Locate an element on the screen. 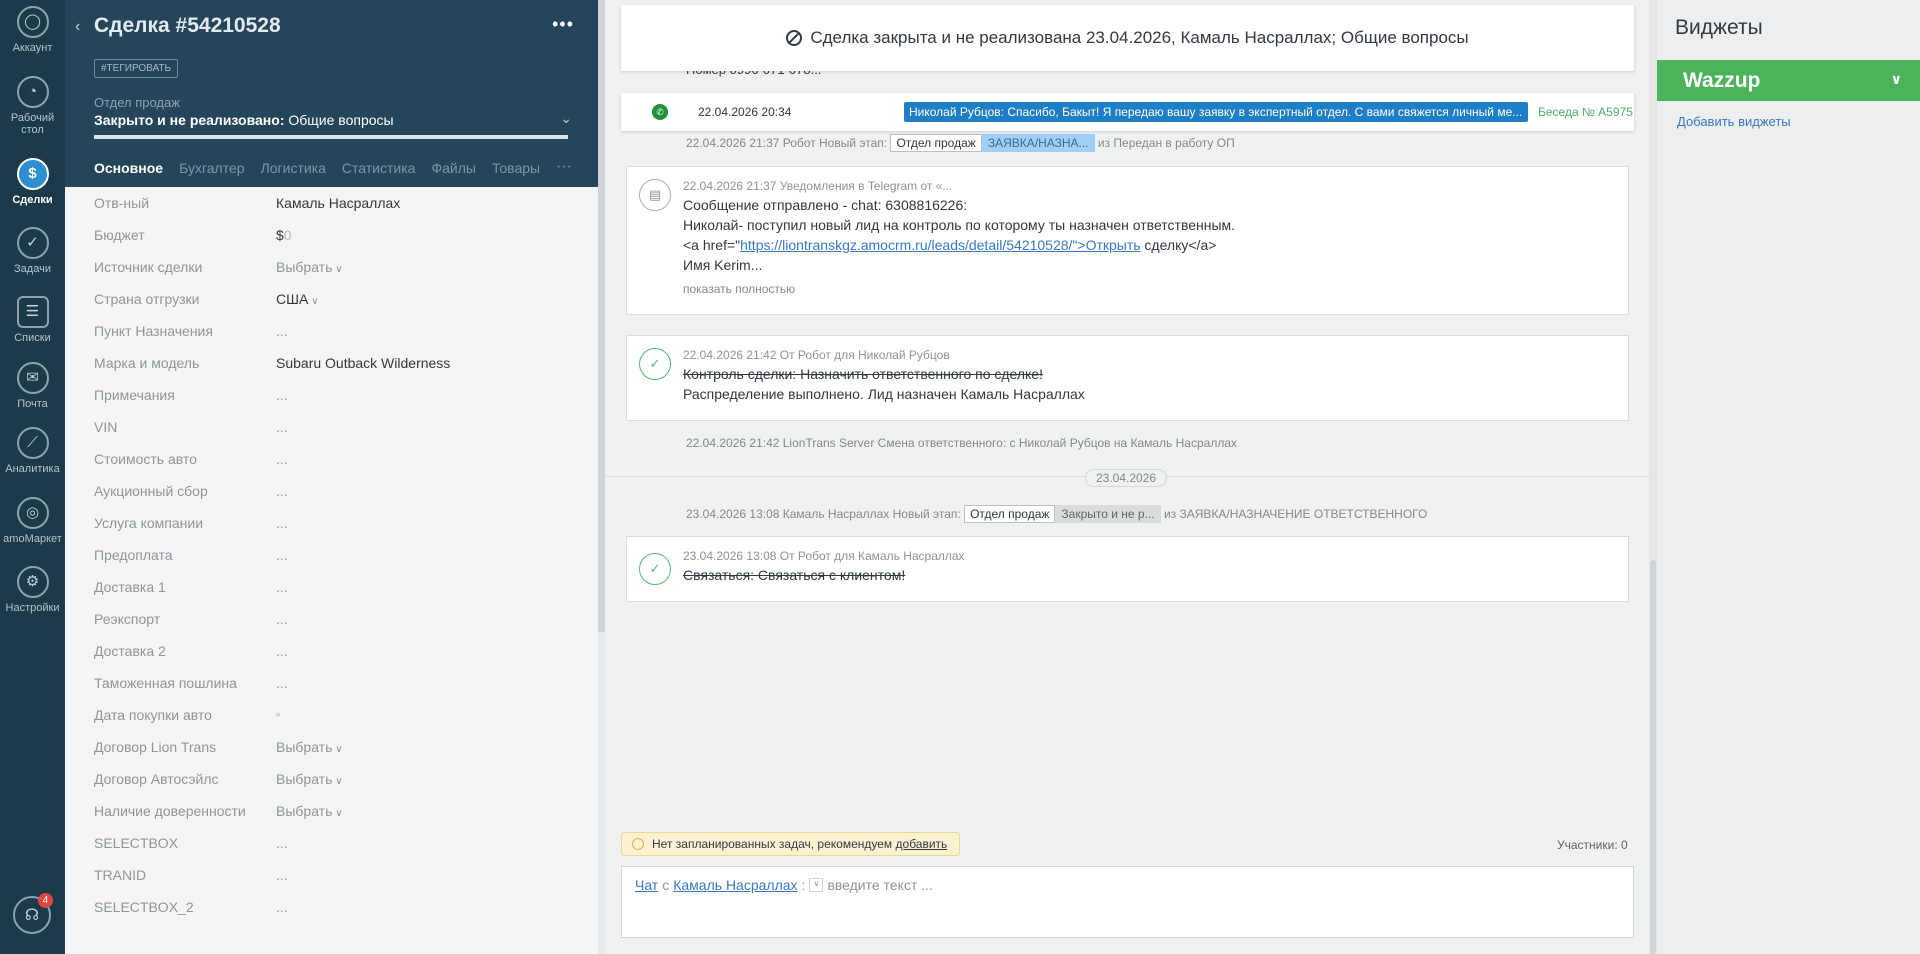 The height and width of the screenshot is (954, 1920). add-widgets-link: Добавить виджеты is located at coordinates (1734, 121).